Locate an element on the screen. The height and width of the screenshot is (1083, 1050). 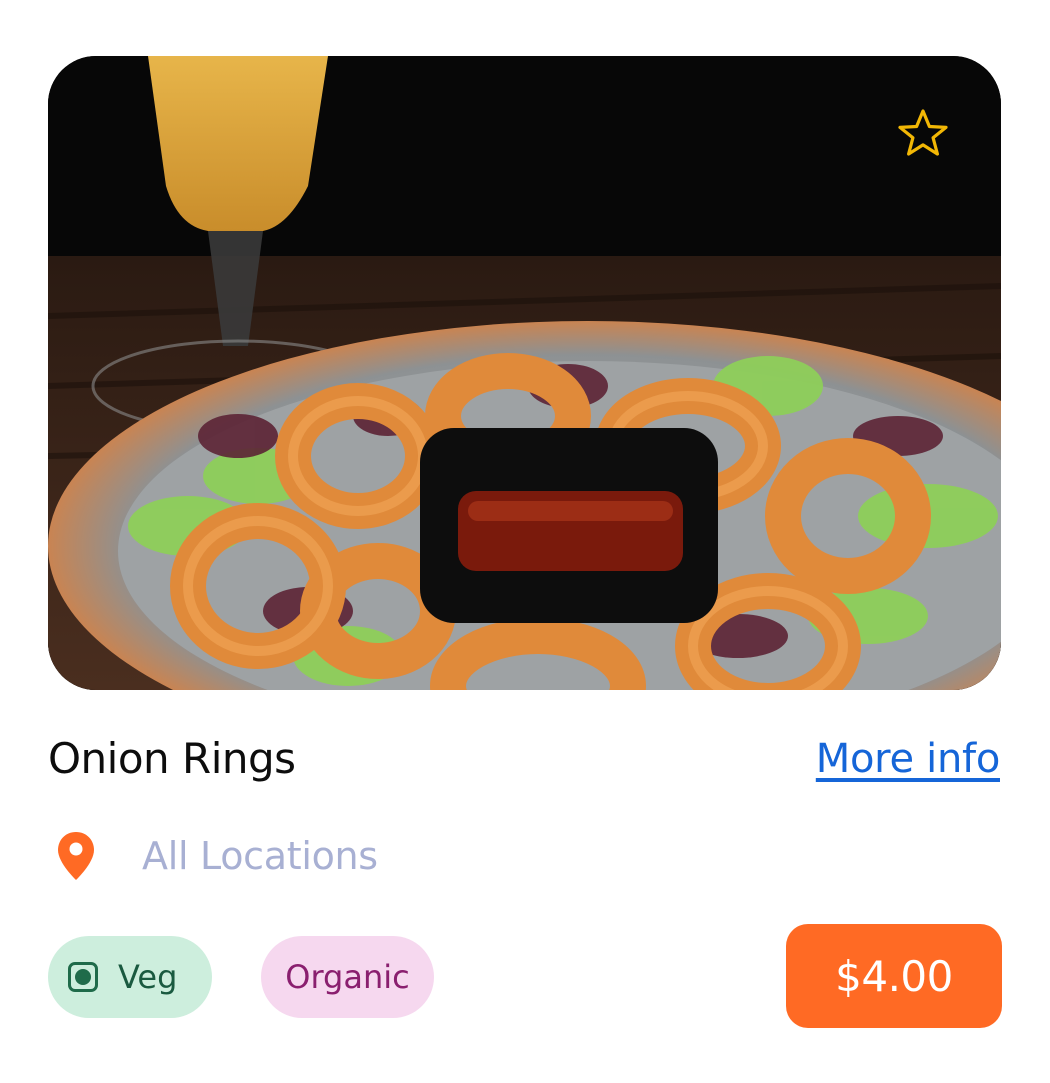
map-pin-icon is located at coordinates (76, 856).